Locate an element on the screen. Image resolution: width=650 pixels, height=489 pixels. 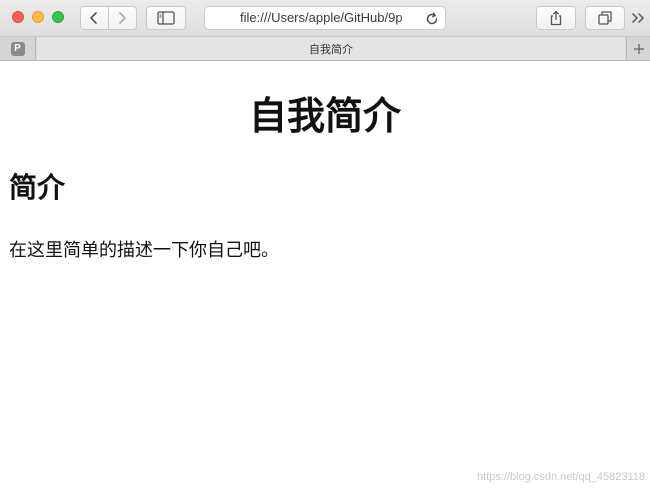
address-url: file:///Users/apple/GitHub/9p is located at coordinates (332, 17).